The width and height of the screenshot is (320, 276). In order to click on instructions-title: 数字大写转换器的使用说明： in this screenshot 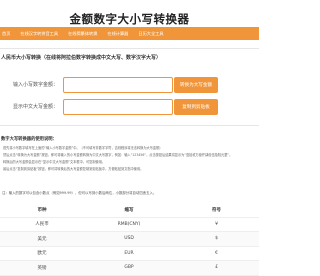, I will do `click(29, 139)`.